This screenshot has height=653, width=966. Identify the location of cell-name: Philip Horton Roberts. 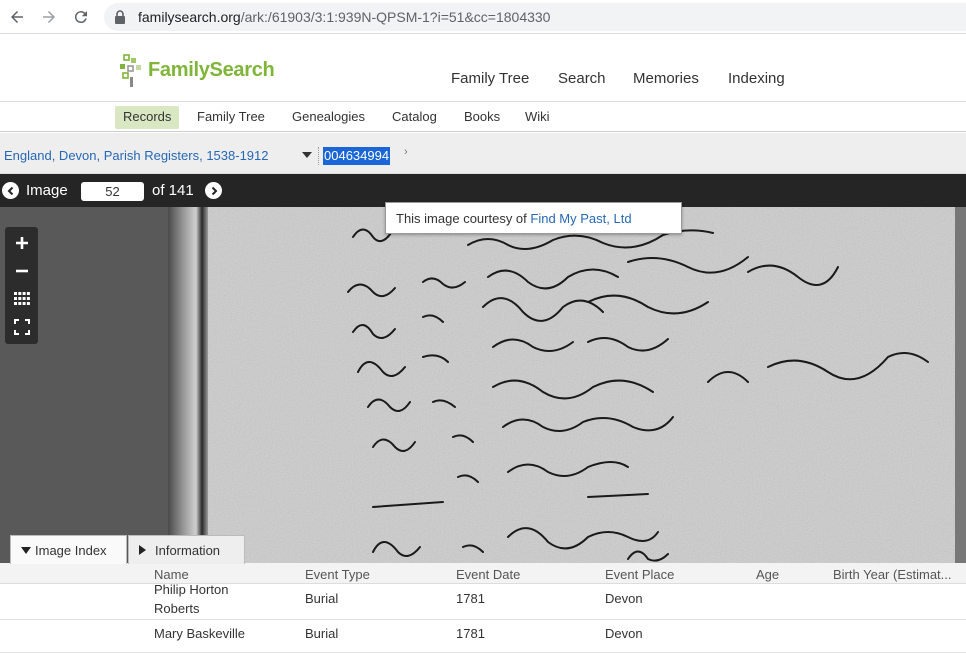
(209, 599).